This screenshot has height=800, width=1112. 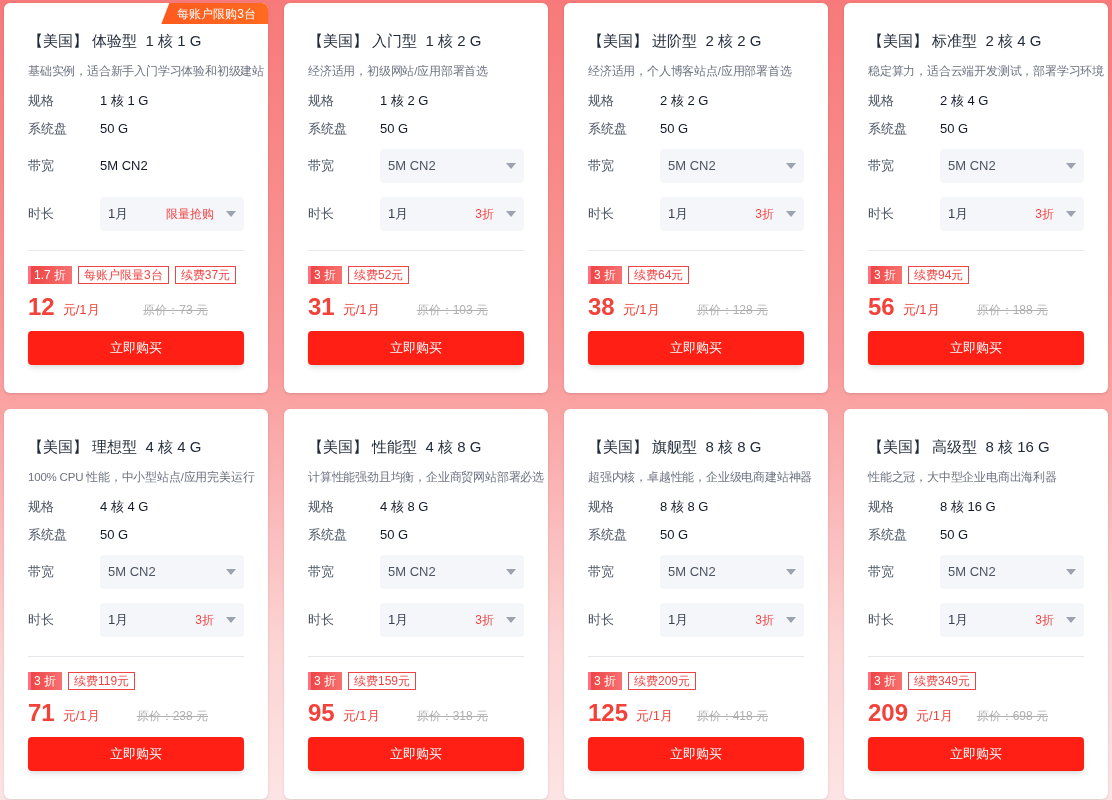 What do you see at coordinates (452, 716) in the screenshot?
I see `original-price: 原价：318 元` at bounding box center [452, 716].